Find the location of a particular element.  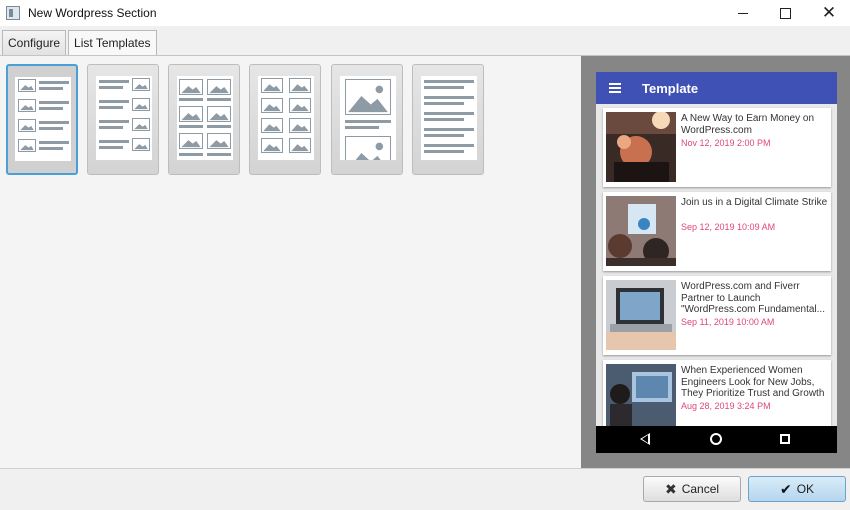

minimize-button is located at coordinates (743, 13).